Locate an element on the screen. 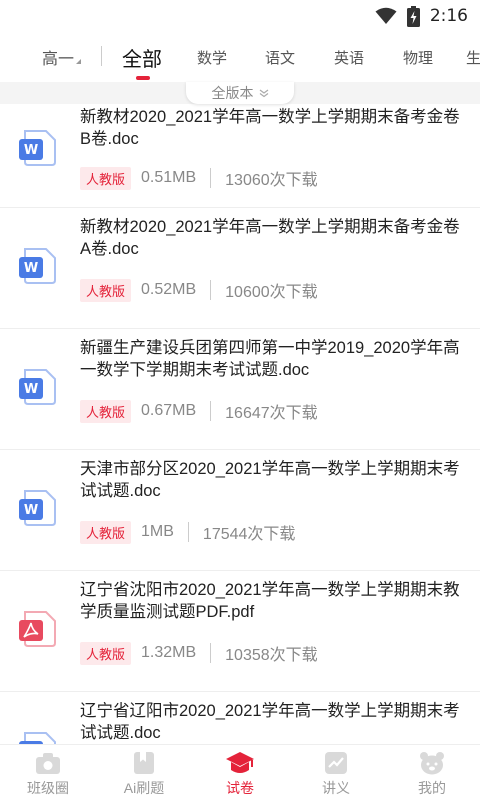  status-bar: 2:16 is located at coordinates (240, 16).